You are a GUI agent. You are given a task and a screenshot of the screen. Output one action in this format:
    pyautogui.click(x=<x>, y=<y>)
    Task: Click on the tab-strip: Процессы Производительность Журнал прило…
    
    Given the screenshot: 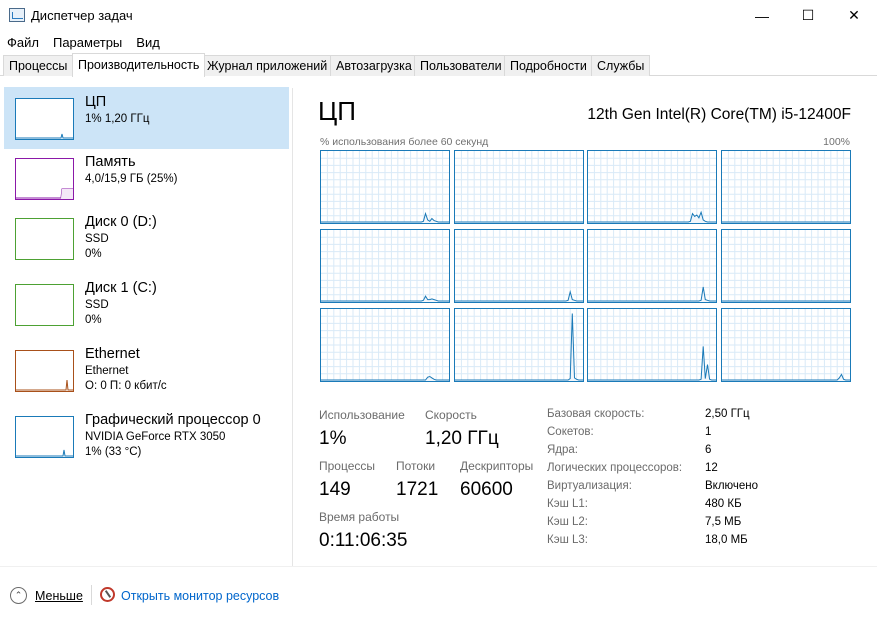 What is the action you would take?
    pyautogui.click(x=438, y=65)
    